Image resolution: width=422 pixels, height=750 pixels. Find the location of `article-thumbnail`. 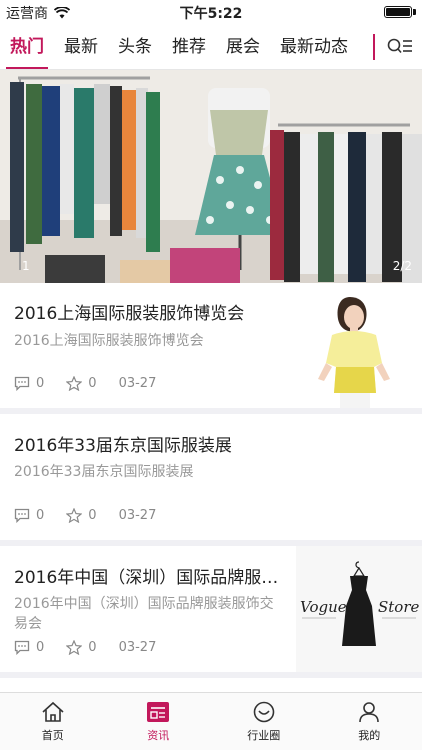

article-thumbnail is located at coordinates (359, 345).